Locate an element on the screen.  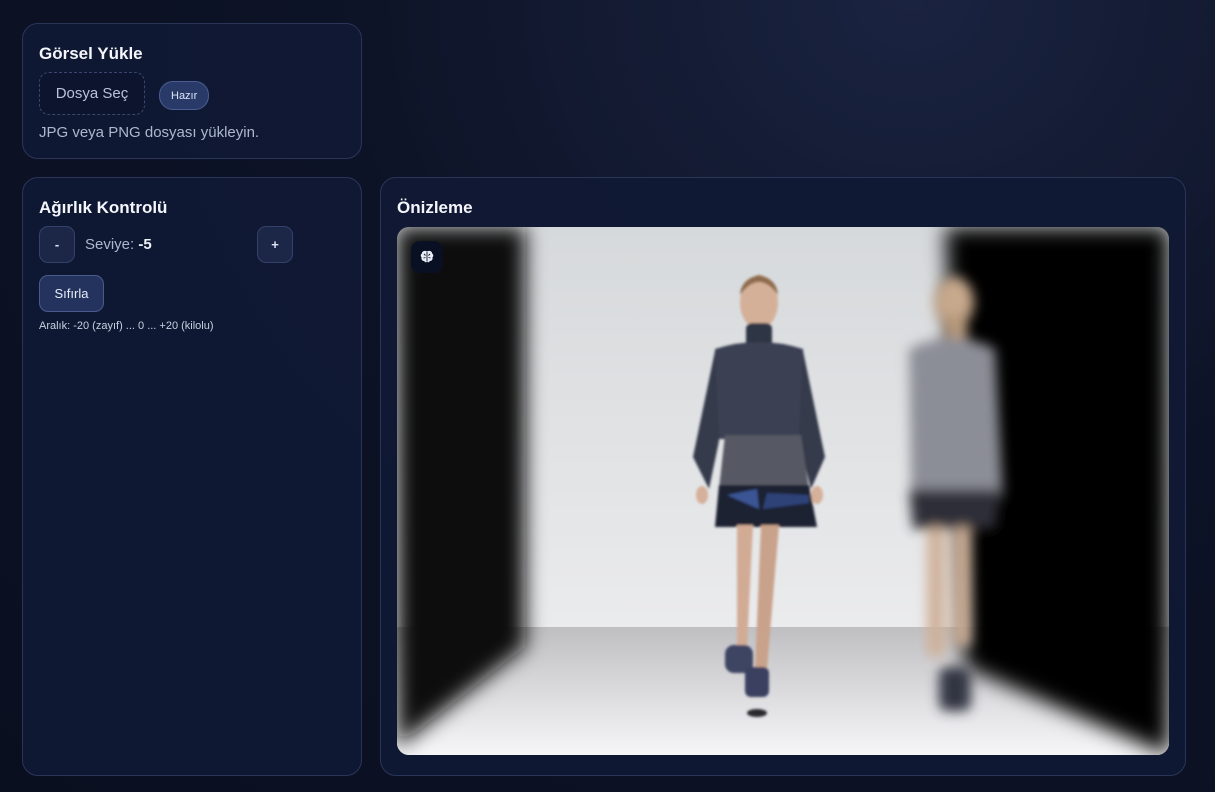
choose-file-button: Dosya Seç is located at coordinates (92, 93).